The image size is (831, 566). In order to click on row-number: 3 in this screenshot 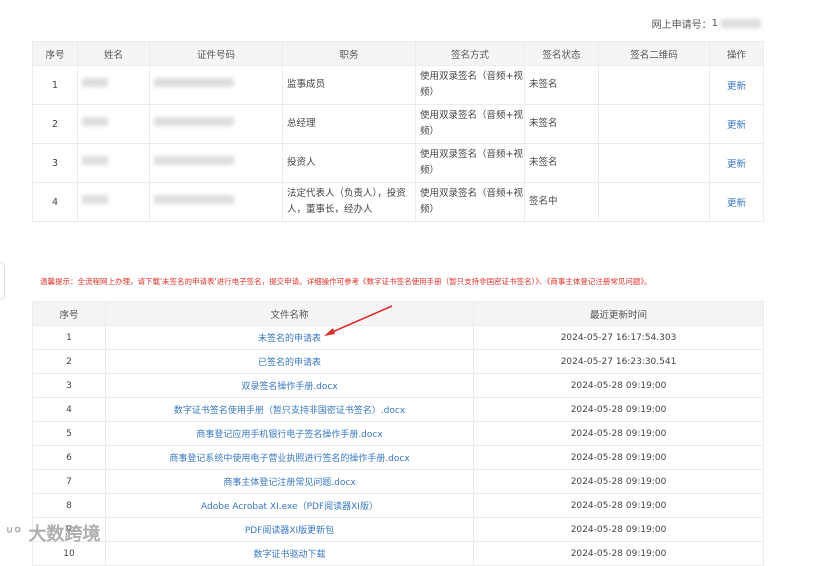, I will do `click(69, 385)`.